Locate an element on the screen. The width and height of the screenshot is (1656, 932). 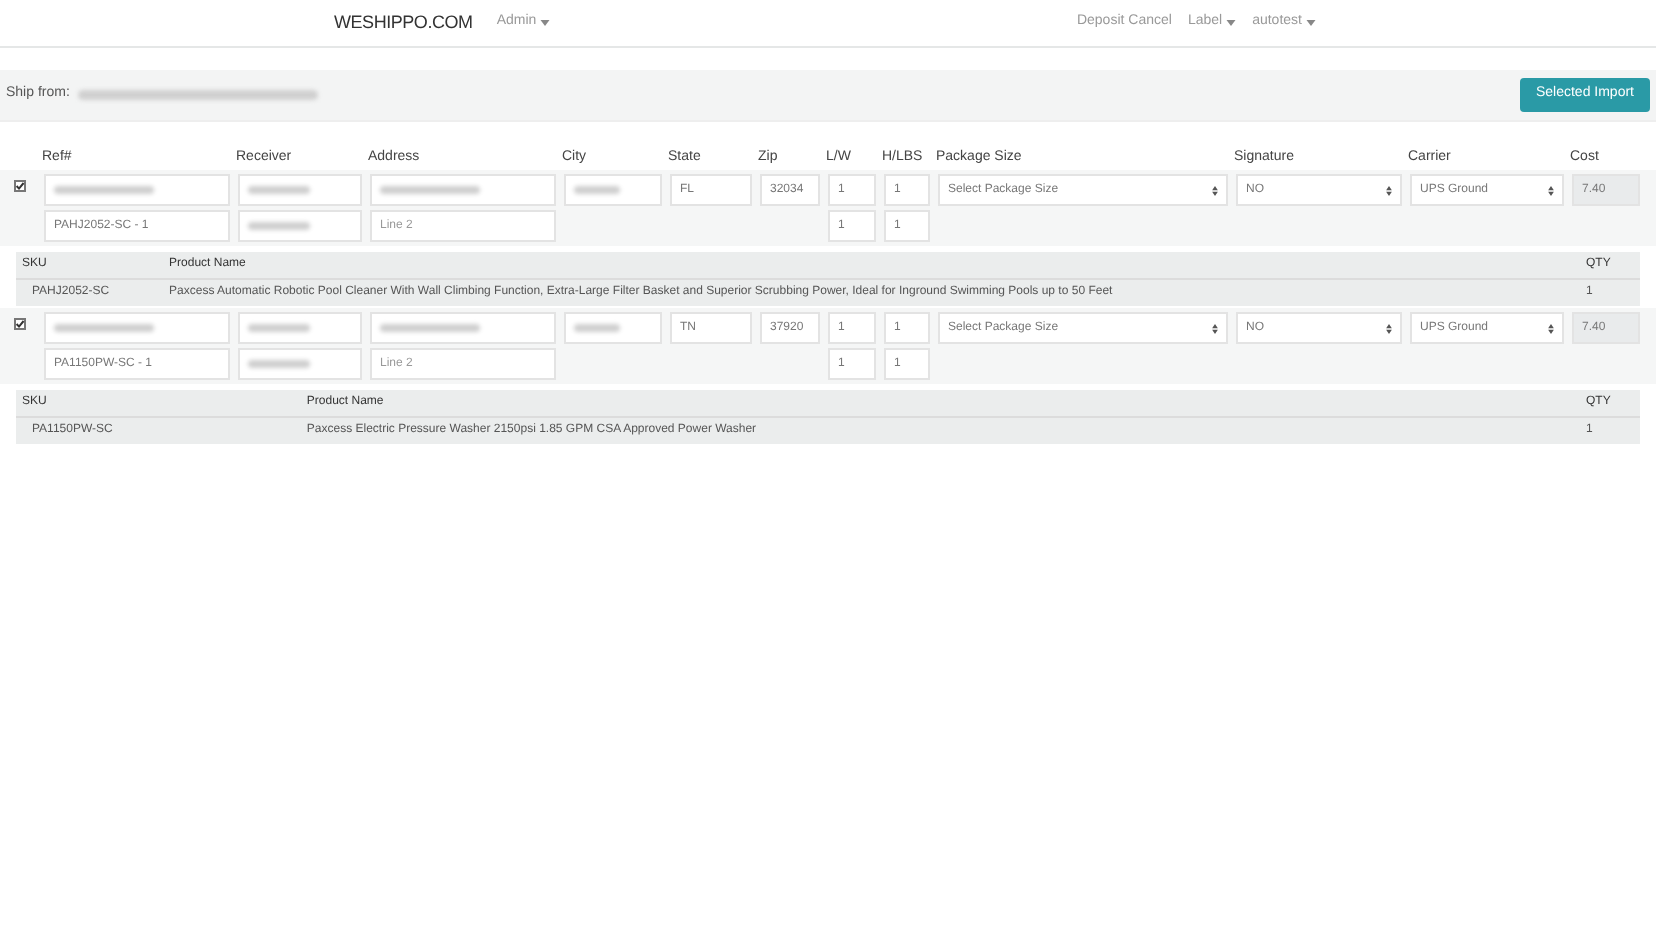
brand-logo: WESHIPPO.COM is located at coordinates (403, 23).